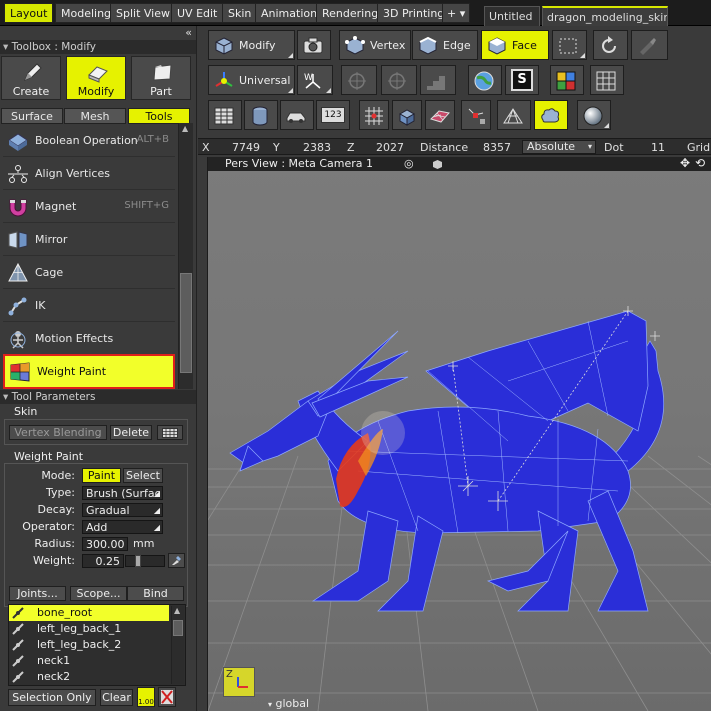  Describe the element at coordinates (375, 45) in the screenshot. I see `vertex-mode-button: Vertex` at that location.